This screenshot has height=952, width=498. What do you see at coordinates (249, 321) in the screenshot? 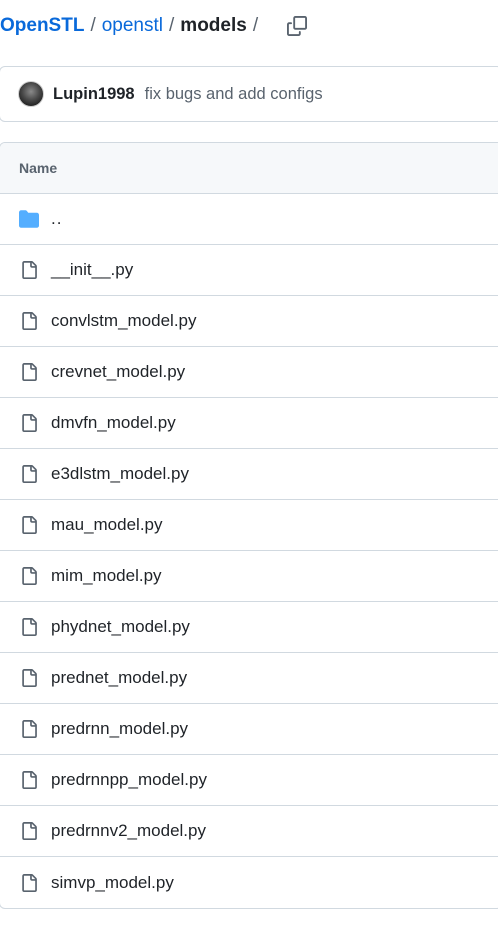
I see `file-row: convlstm_model.py` at bounding box center [249, 321].